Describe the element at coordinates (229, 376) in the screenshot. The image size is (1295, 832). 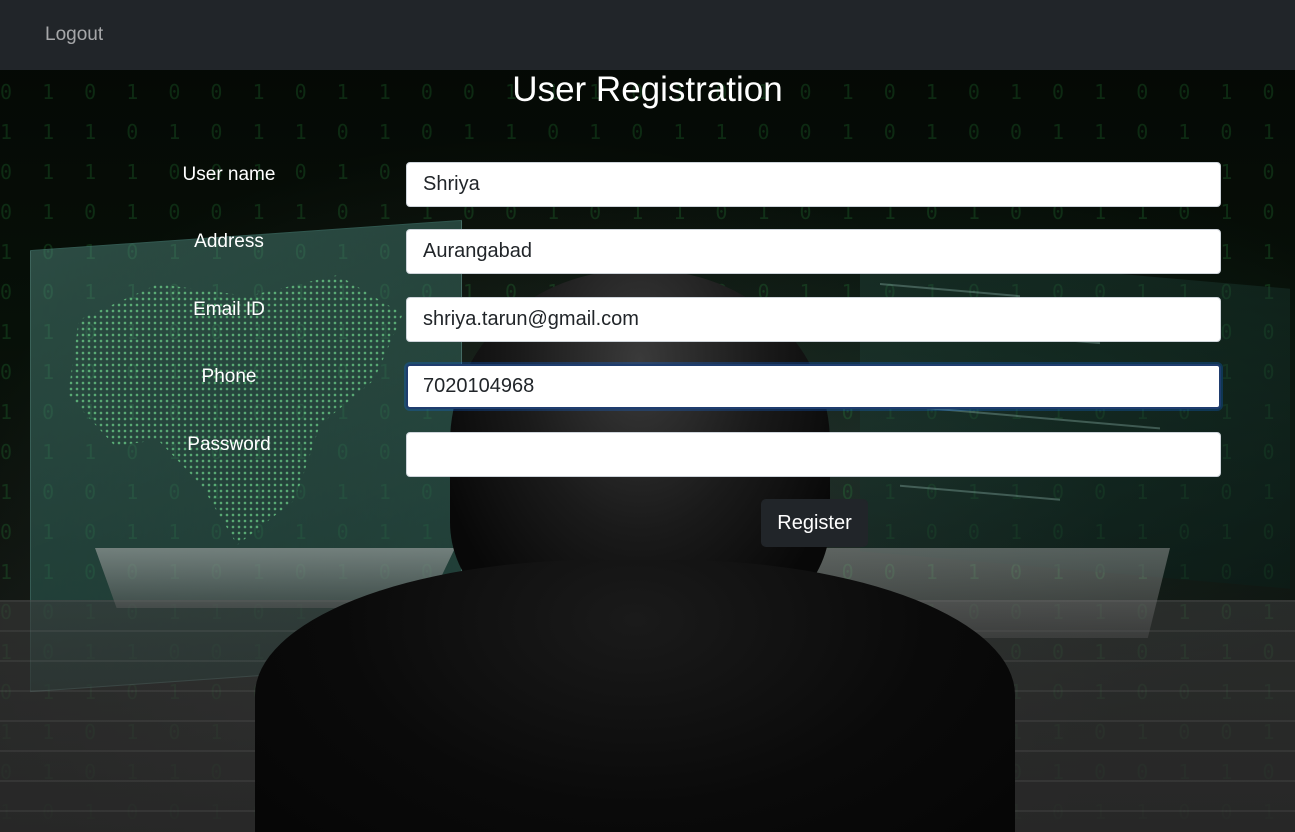
I see `phone-label: Phone` at that location.